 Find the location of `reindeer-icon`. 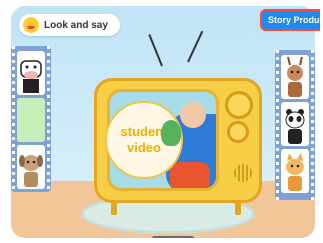

reindeer-icon is located at coordinates (295, 76).